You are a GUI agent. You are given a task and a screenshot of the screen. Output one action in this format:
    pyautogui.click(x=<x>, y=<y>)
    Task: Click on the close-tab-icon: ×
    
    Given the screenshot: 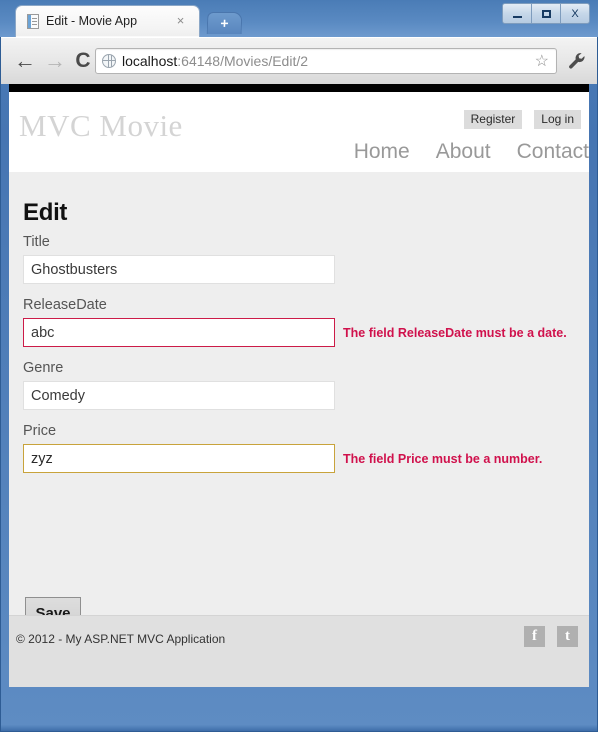 What is the action you would take?
    pyautogui.click(x=180, y=20)
    